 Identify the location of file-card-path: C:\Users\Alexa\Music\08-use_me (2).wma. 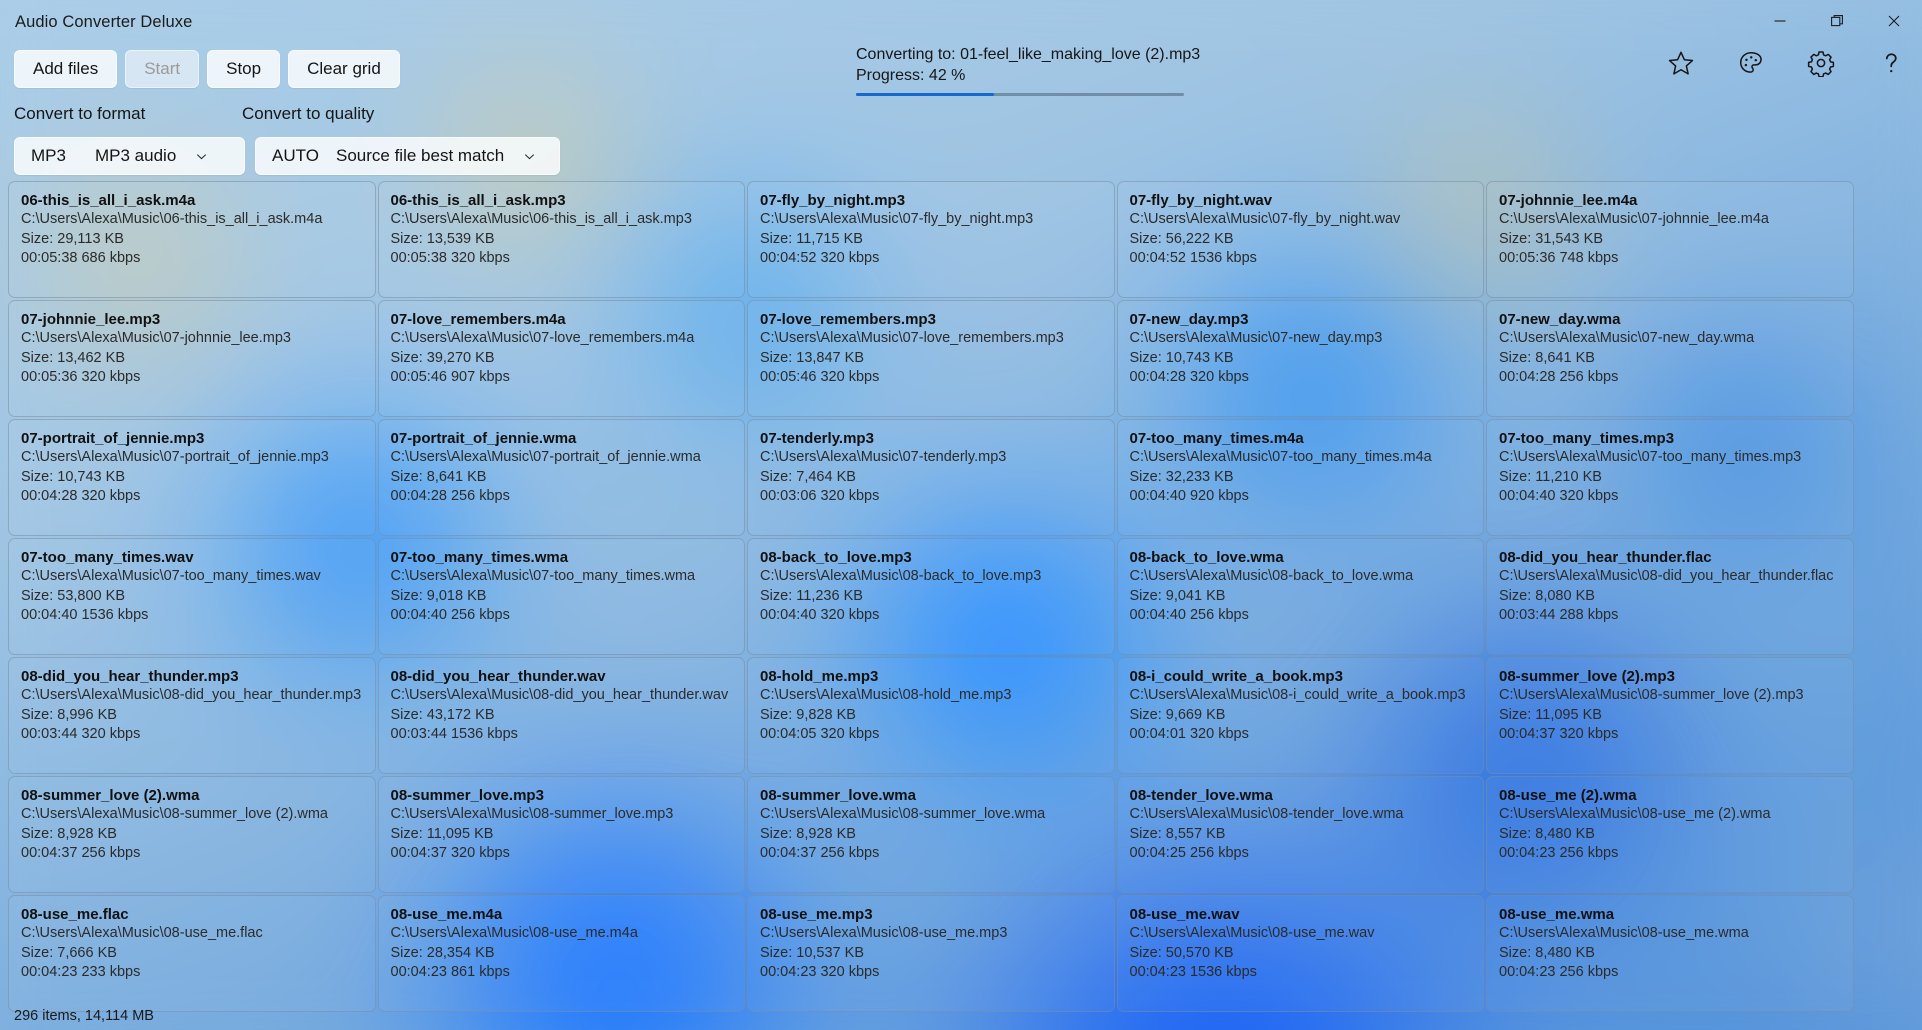
(1635, 814).